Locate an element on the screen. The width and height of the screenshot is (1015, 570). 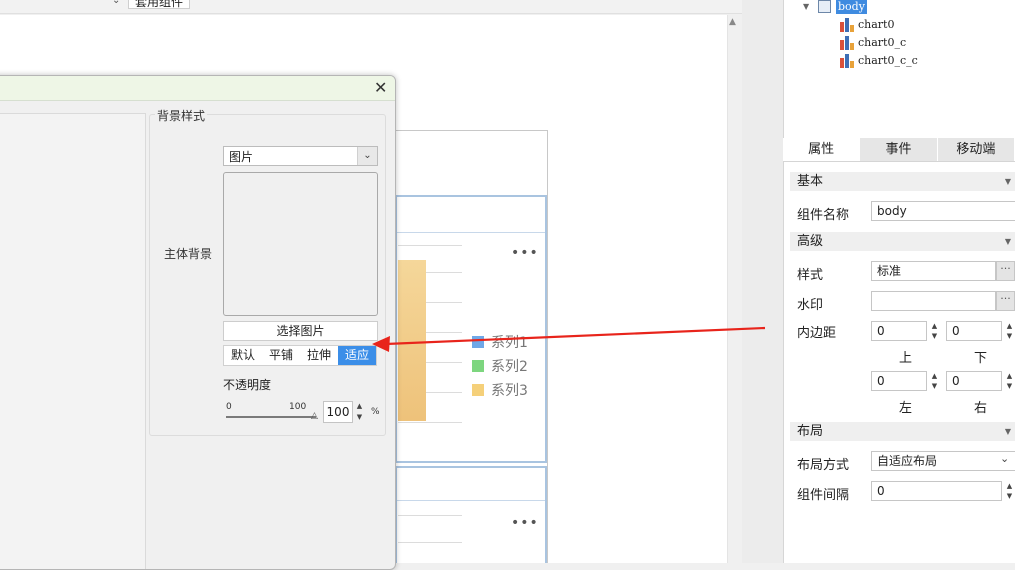
legend-item-series3: 系列3 is located at coordinates (500, 390).